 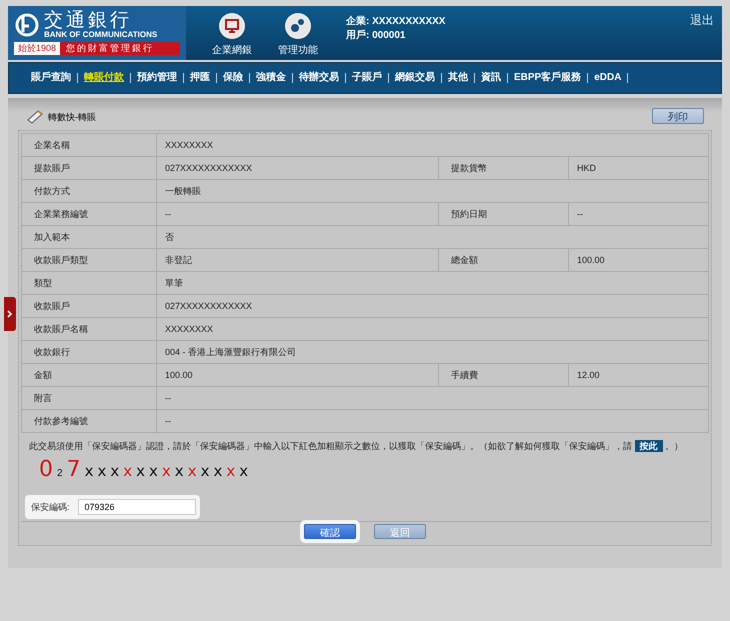 I want to click on field-label: 付款方式, so click(x=89, y=191).